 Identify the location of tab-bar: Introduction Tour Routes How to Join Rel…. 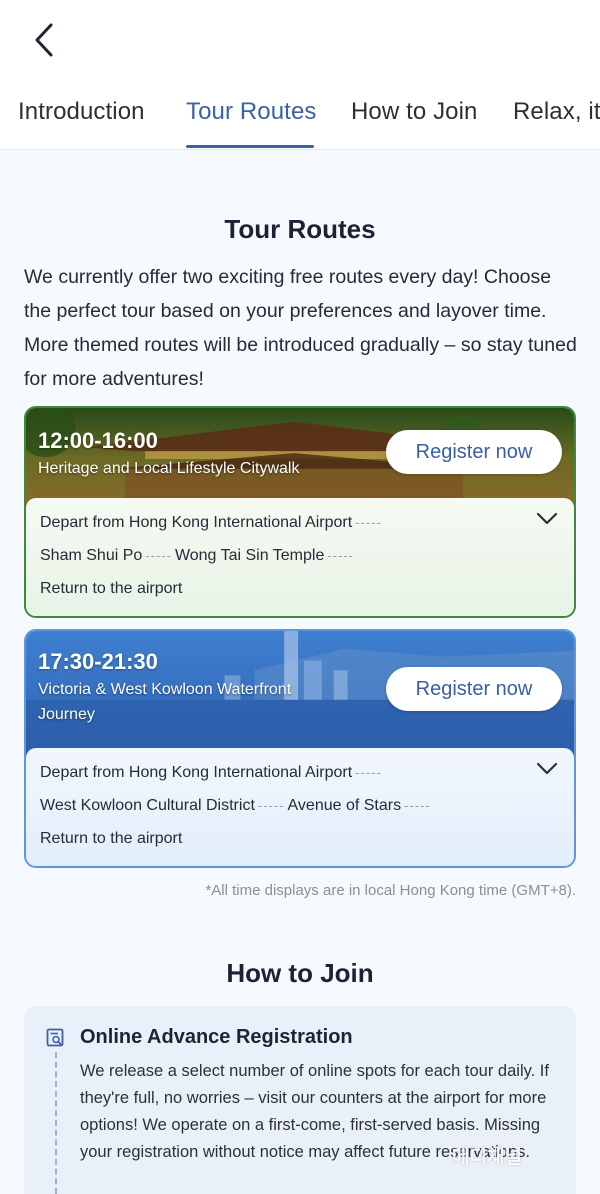
(300, 120).